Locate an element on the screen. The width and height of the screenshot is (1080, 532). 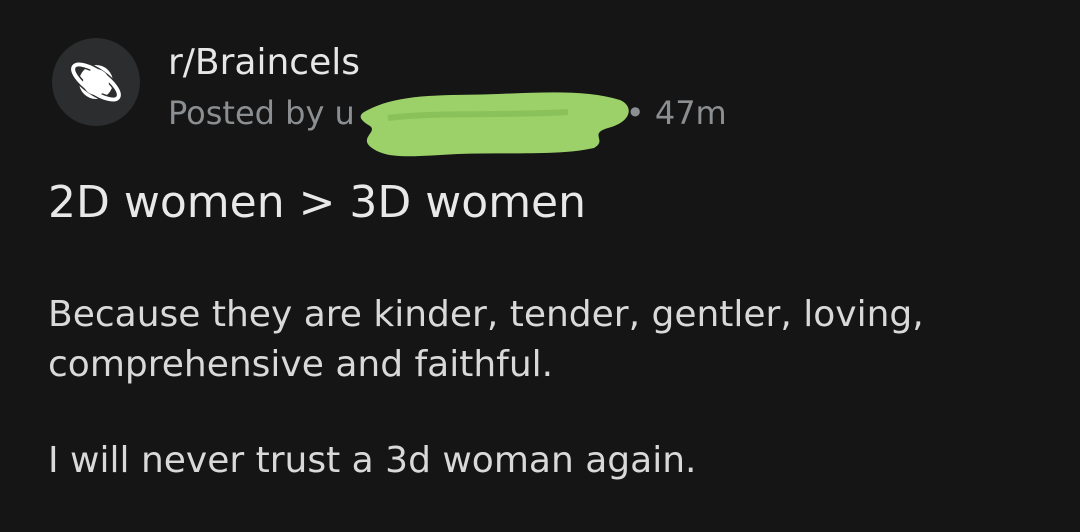
subreddit-name: r/Braincels is located at coordinates (264, 63).